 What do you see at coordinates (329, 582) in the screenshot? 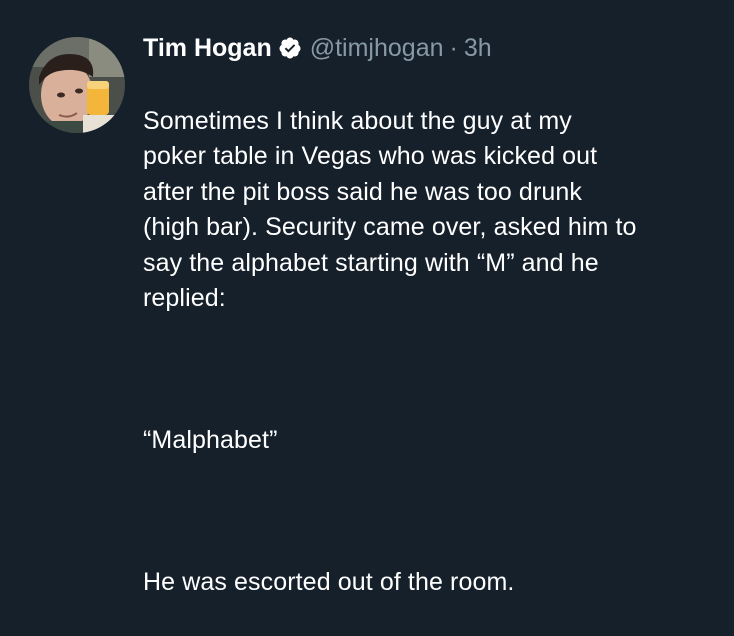
I see `tweet-paragraph-3: He was escorted out of the room.` at bounding box center [329, 582].